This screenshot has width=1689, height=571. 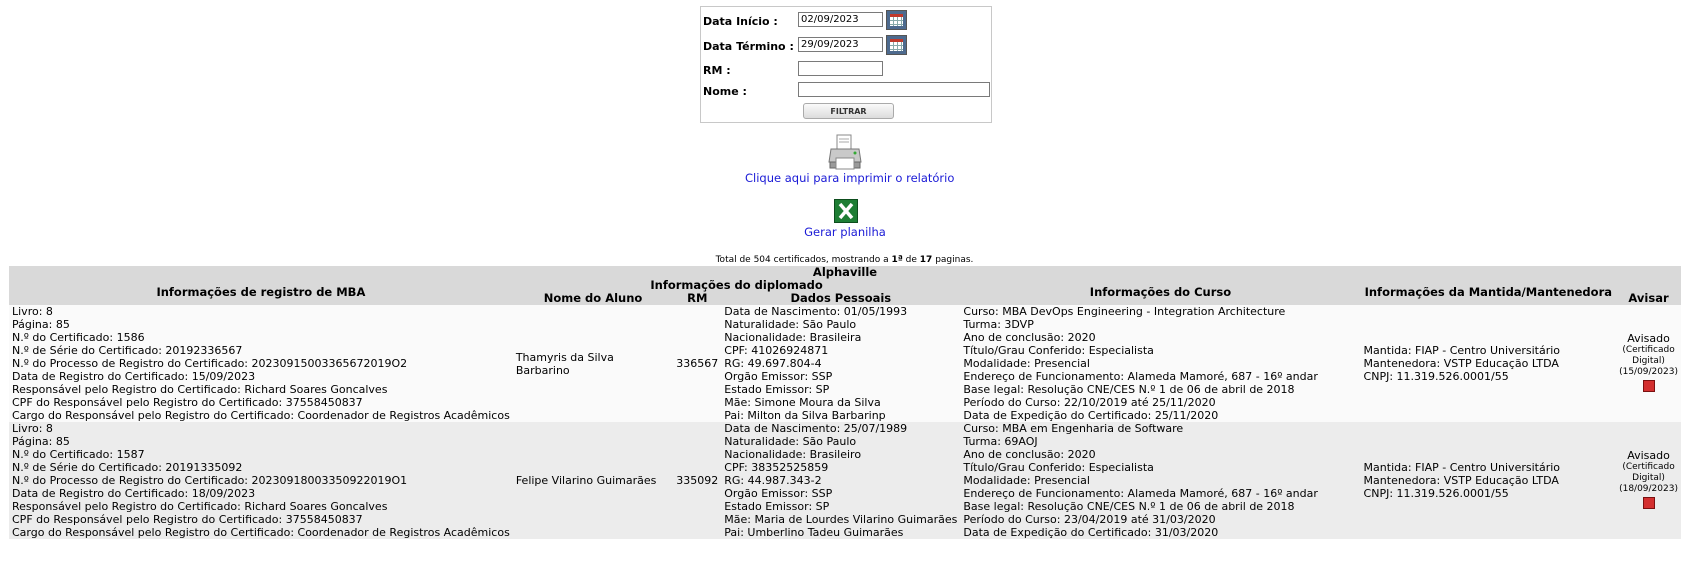 What do you see at coordinates (1648, 489) in the screenshot?
I see `avisado-date: (18/09/2023)` at bounding box center [1648, 489].